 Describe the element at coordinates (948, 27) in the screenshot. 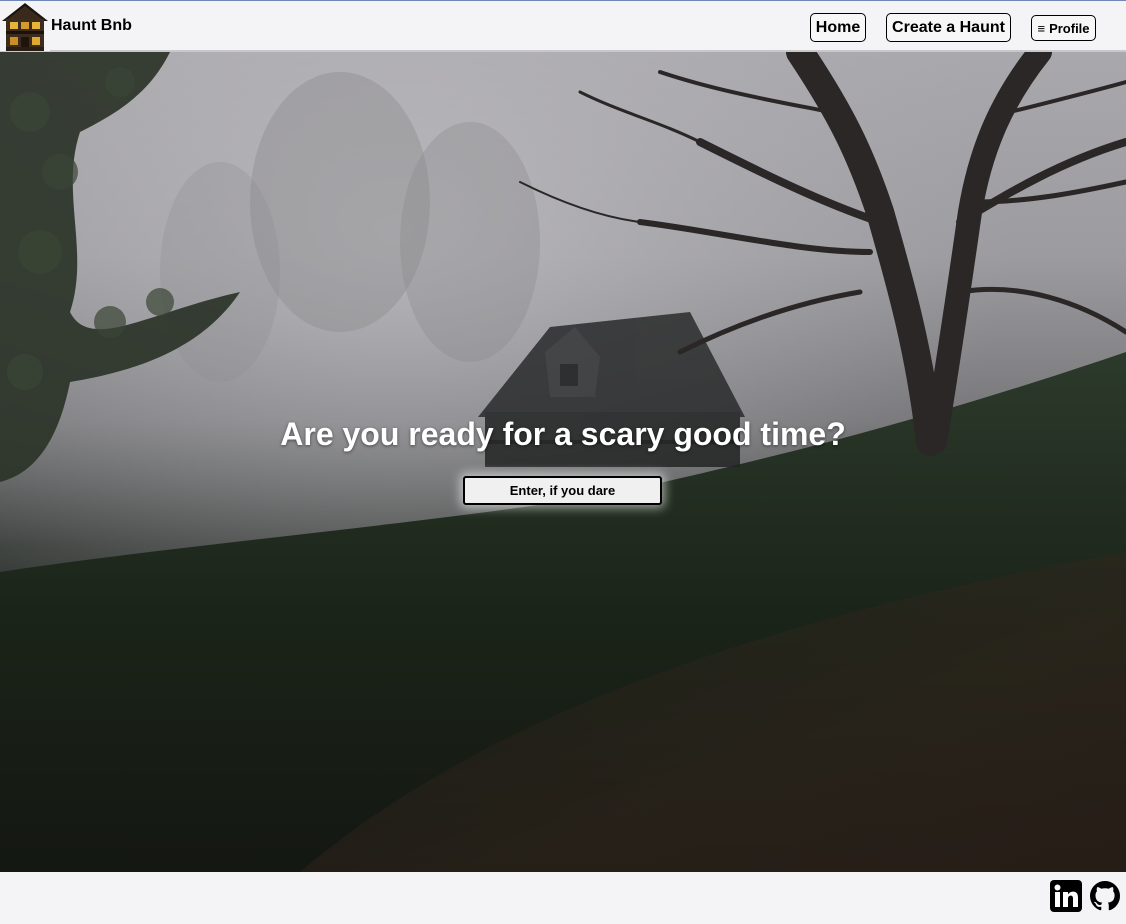

I see `create-haunt-button: Create a Haunt` at that location.